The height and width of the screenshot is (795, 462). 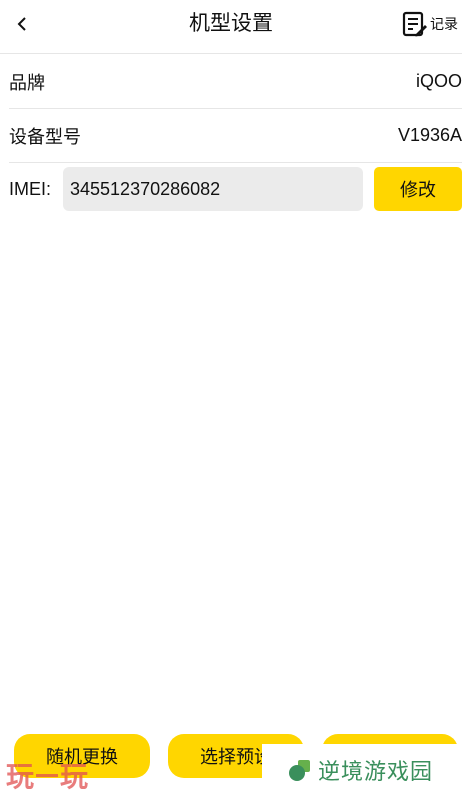 What do you see at coordinates (299, 770) in the screenshot?
I see `leaf-logo-icon` at bounding box center [299, 770].